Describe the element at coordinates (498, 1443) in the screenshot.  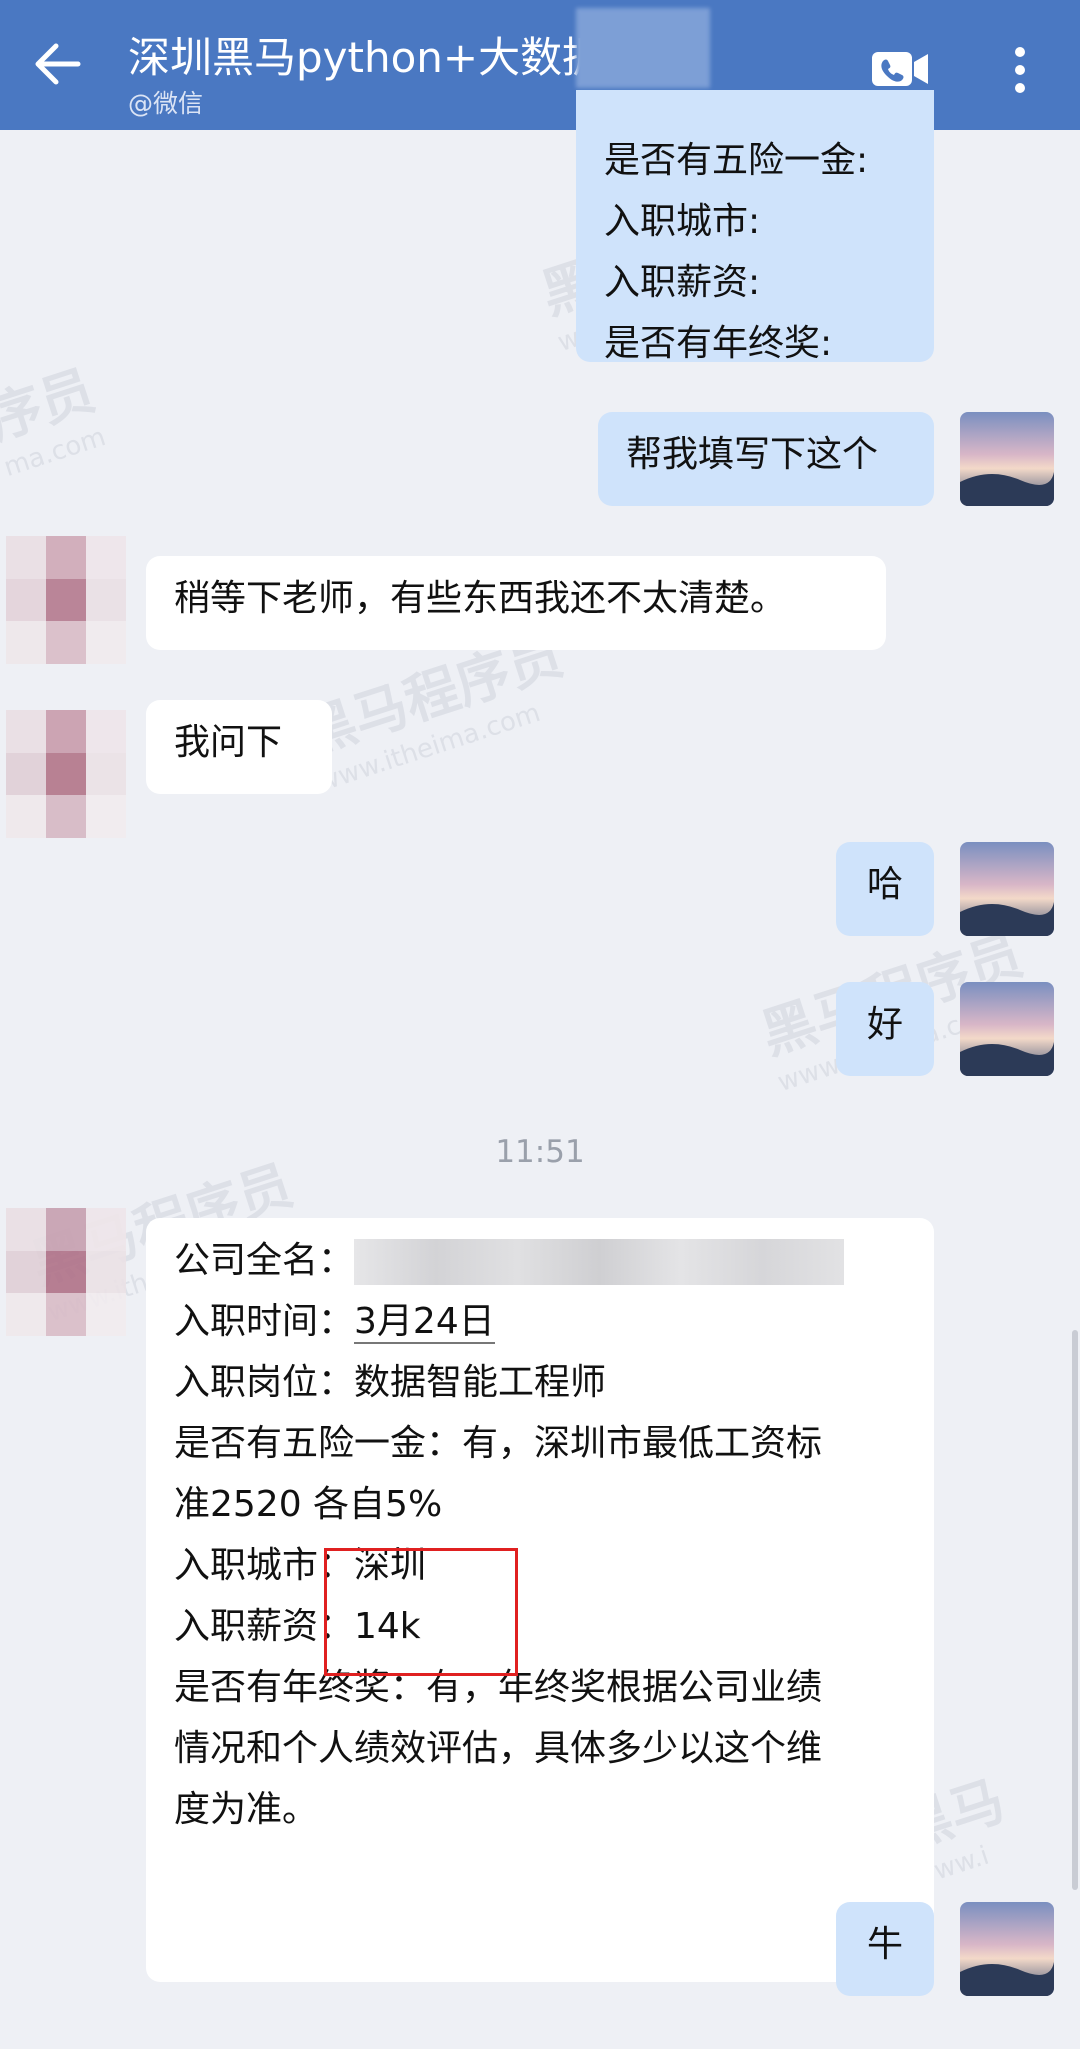
I see `insurance-line: 是否有五险一金：有，深圳市最低工资标` at that location.